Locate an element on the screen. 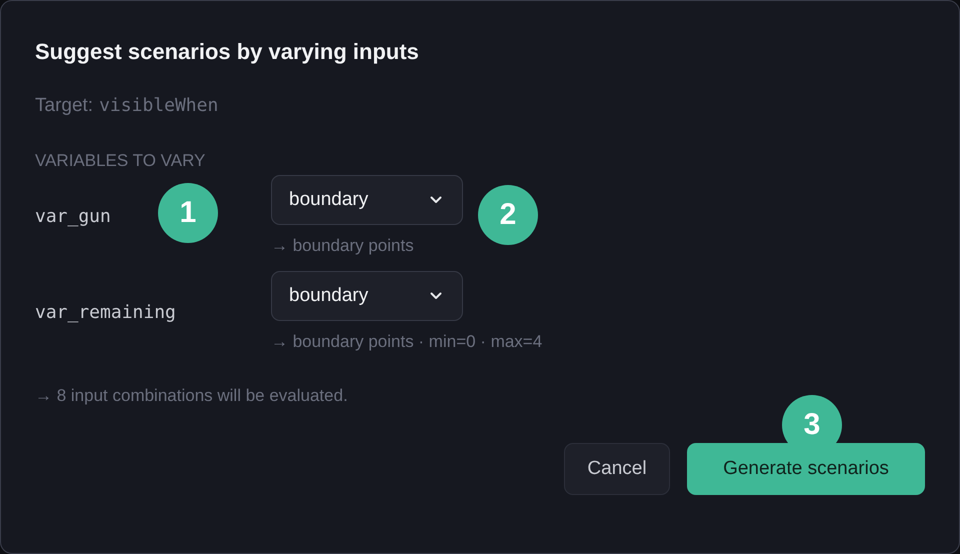  generate-button: Generate scenarios is located at coordinates (806, 469).